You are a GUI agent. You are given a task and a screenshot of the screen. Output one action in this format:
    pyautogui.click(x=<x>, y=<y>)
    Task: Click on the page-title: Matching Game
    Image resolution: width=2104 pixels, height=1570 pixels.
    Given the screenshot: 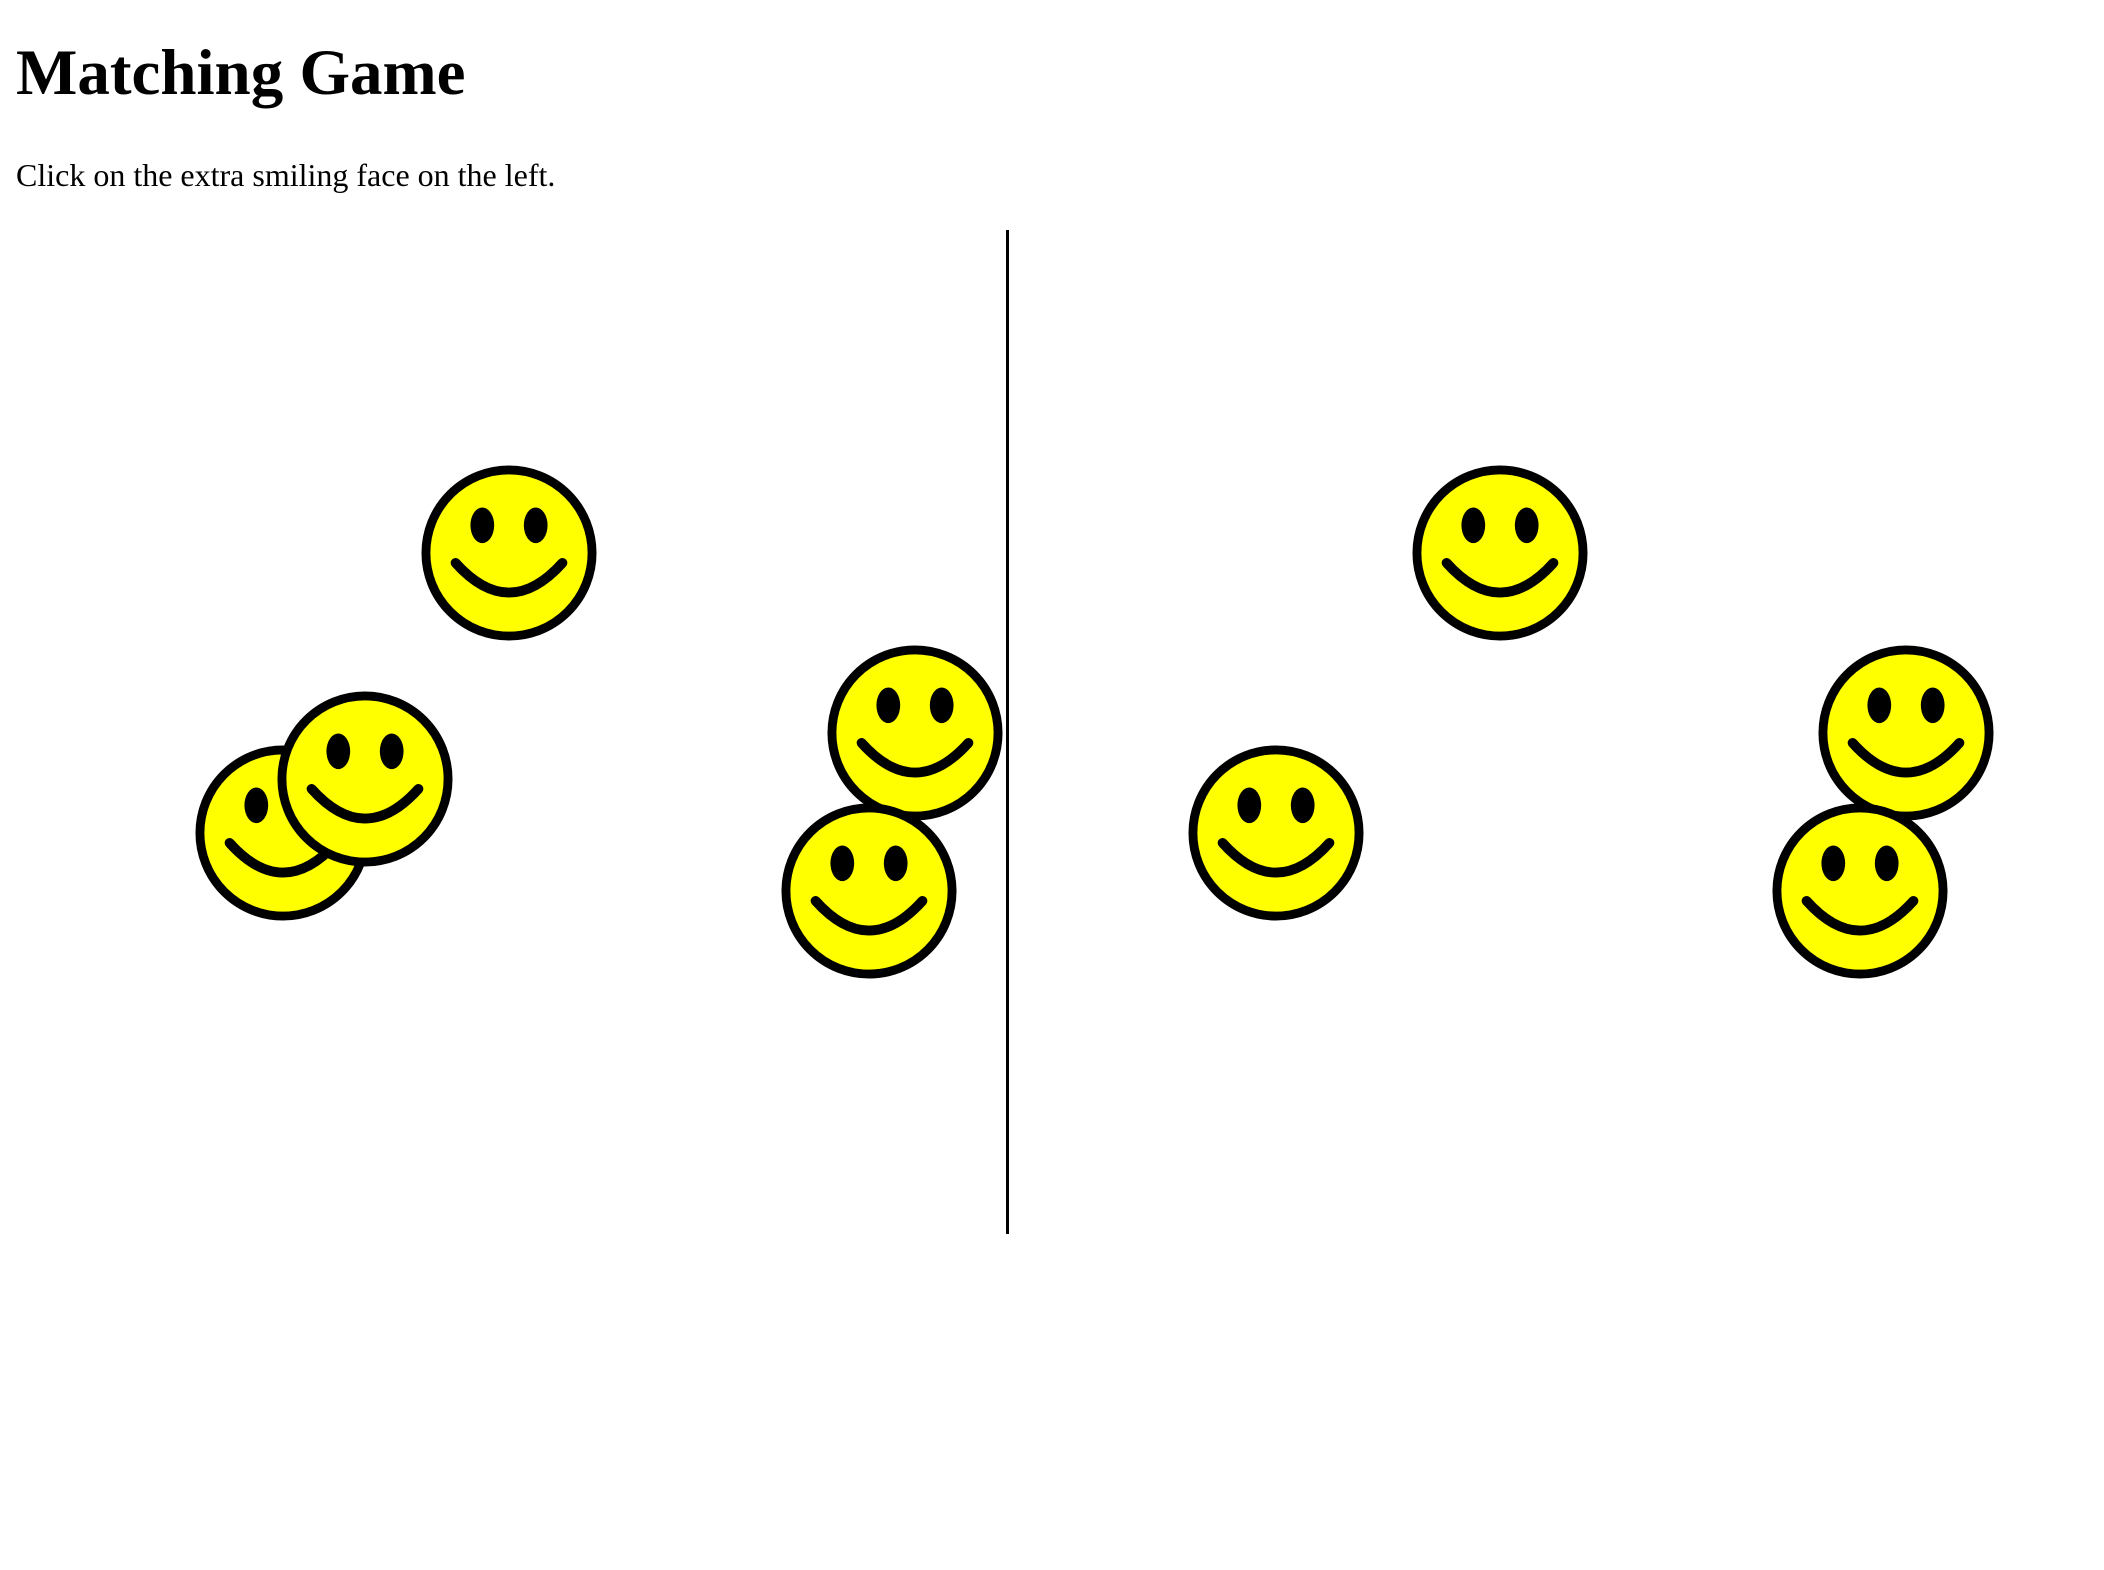 What is the action you would take?
    pyautogui.click(x=241, y=73)
    